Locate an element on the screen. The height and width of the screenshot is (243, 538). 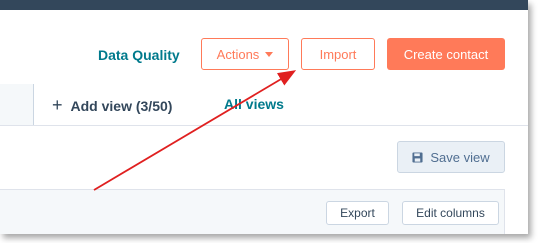
plus-icon: + is located at coordinates (57, 105).